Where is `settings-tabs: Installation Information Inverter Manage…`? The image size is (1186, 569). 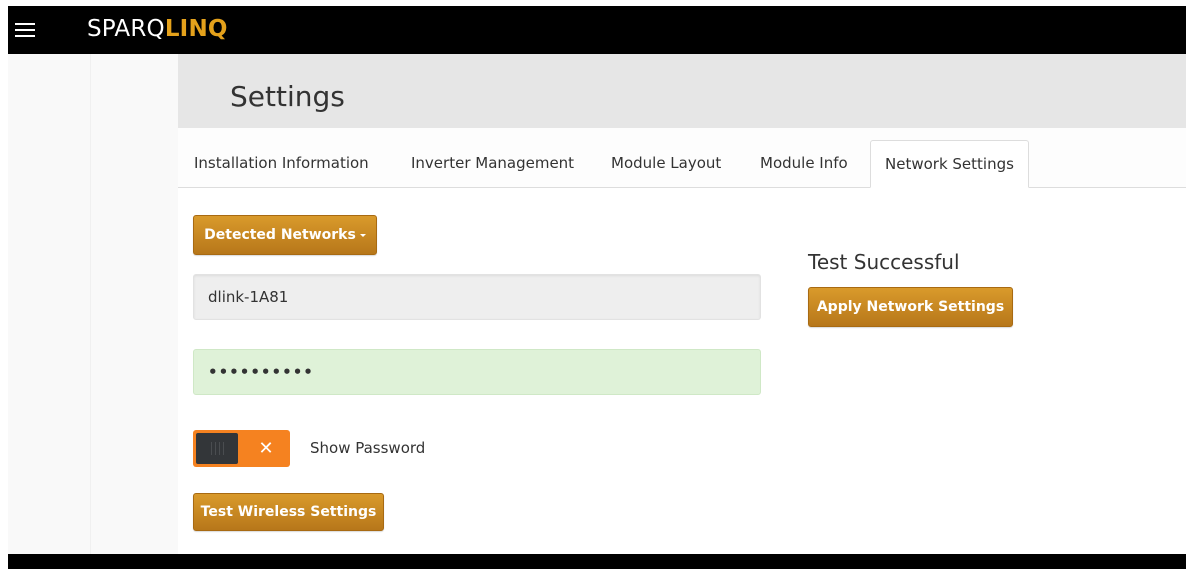 settings-tabs: Installation Information Inverter Manage… is located at coordinates (682, 164).